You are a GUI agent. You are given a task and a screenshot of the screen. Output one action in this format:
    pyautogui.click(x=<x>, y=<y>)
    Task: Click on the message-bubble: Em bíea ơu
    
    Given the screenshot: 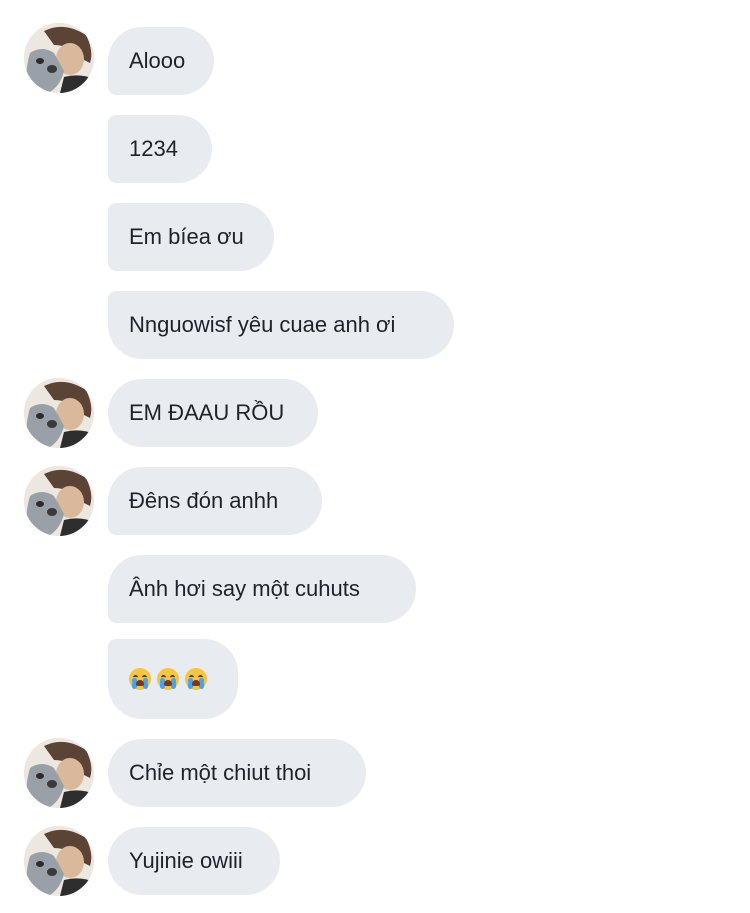 What is the action you would take?
    pyautogui.click(x=191, y=237)
    